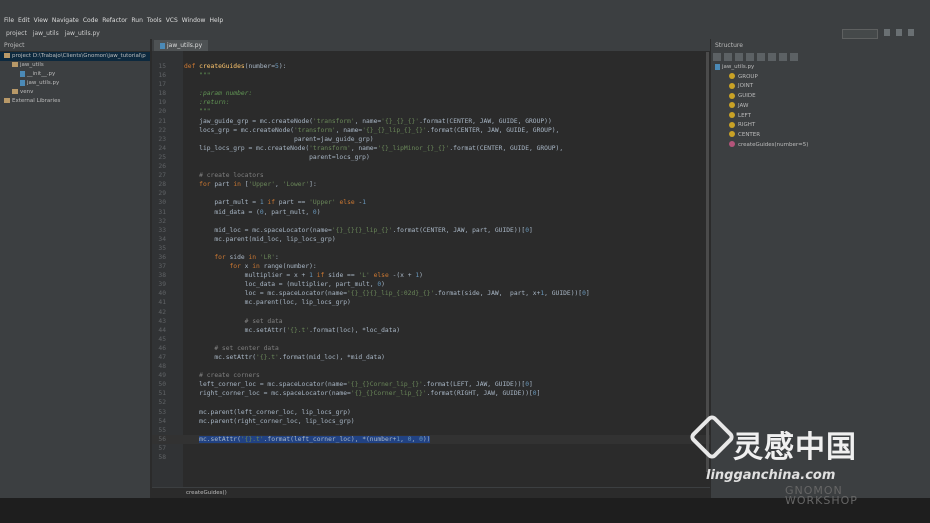  What do you see at coordinates (431, 166) in the screenshot?
I see `code-line: 26` at bounding box center [431, 166].